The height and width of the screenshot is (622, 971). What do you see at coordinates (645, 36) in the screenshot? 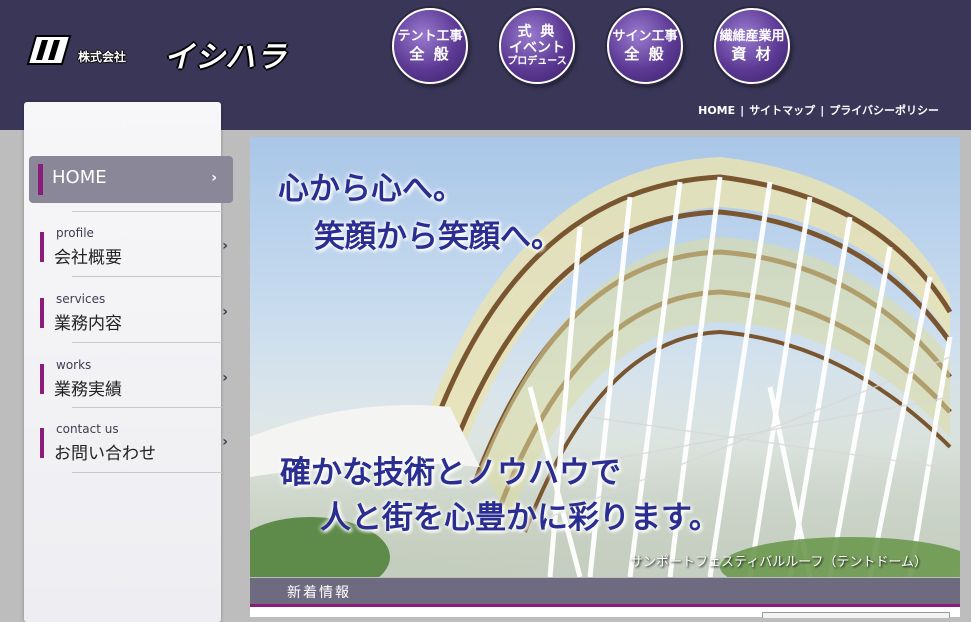
I see `circle-button-line1: サイン工事` at bounding box center [645, 36].